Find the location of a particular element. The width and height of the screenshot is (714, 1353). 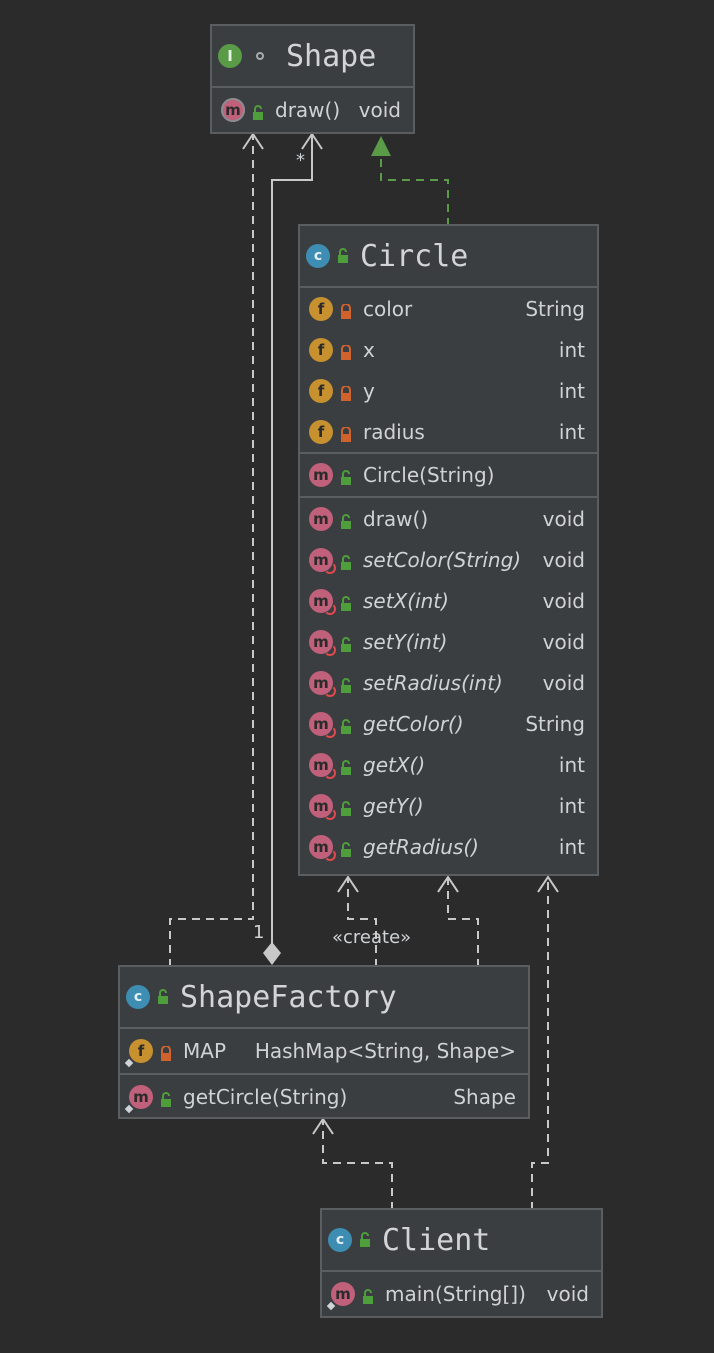

multiplicity-one-label: 1 is located at coordinates (259, 932).